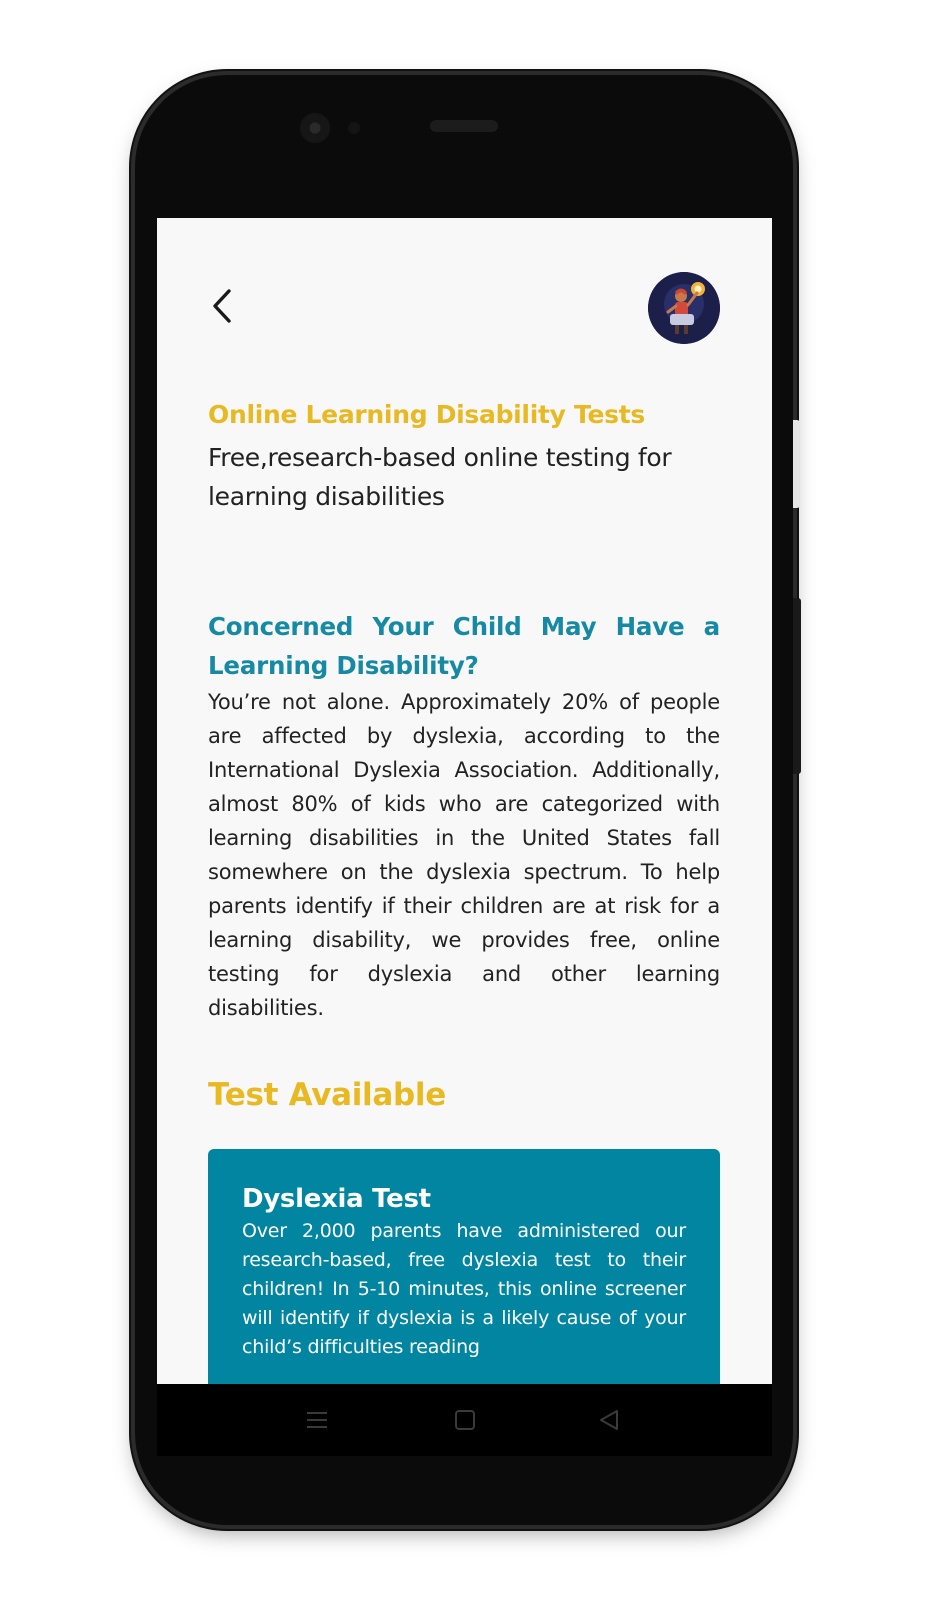 The image size is (950, 1600). Describe the element at coordinates (797, 686) in the screenshot. I see `power-button` at that location.